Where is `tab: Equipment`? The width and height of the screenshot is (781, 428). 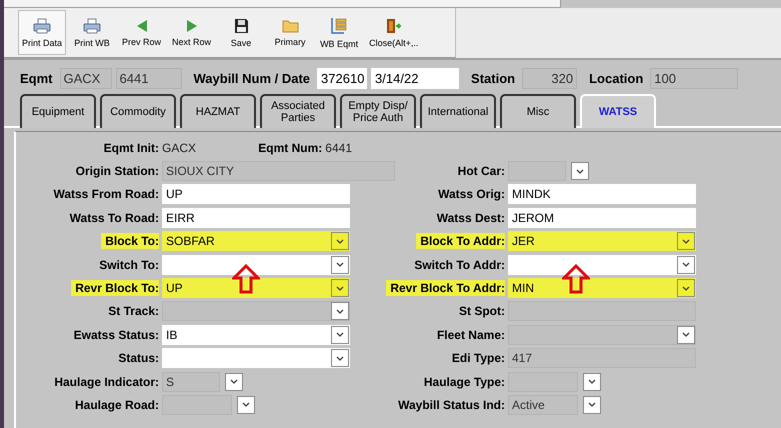
tab: Equipment is located at coordinates (58, 111).